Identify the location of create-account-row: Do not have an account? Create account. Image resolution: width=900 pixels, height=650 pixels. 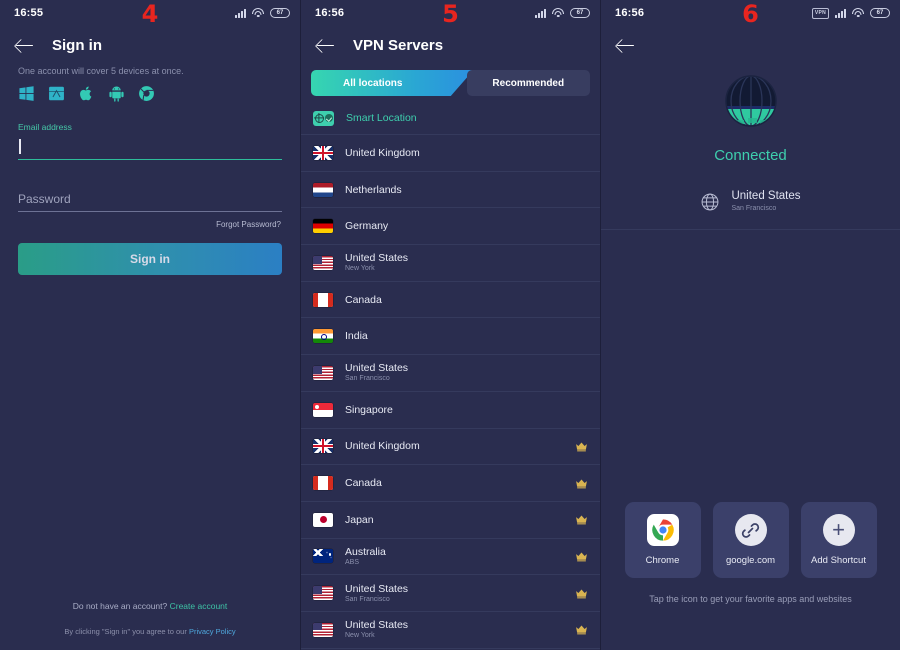
(150, 606).